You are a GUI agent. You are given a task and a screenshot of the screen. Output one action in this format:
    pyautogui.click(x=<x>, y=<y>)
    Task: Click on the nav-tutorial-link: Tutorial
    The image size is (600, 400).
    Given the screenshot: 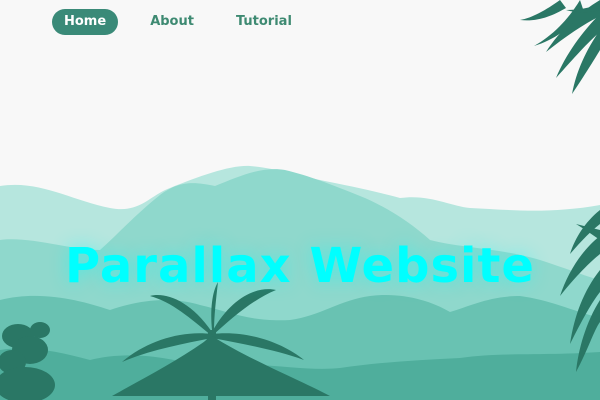 What is the action you would take?
    pyautogui.click(x=264, y=22)
    